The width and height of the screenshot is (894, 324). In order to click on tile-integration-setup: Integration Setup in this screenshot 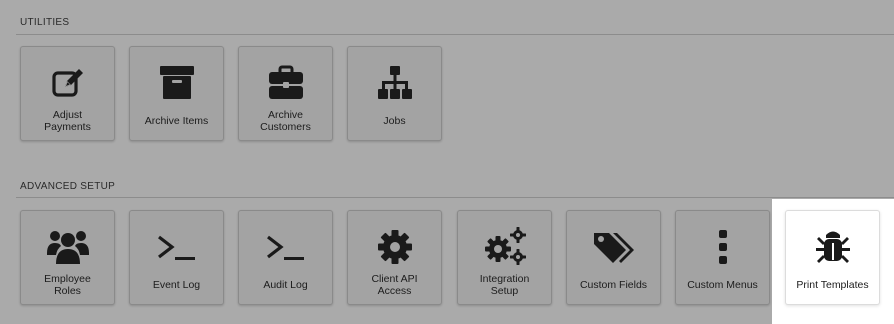, I will do `click(504, 257)`.